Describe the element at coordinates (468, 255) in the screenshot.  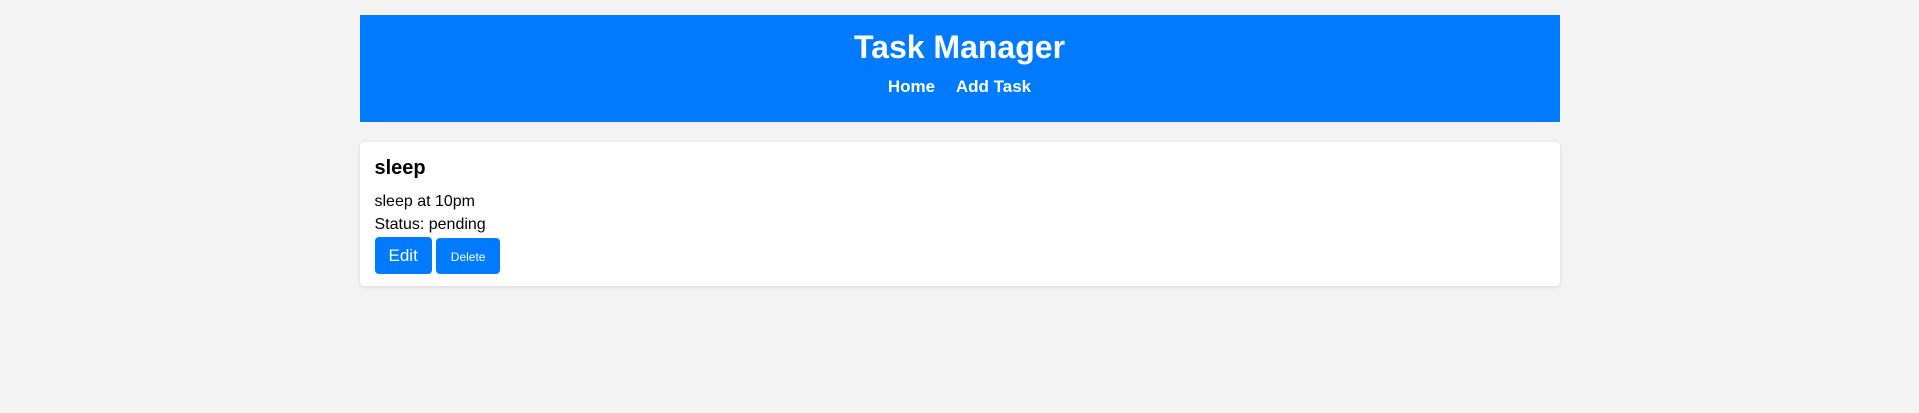
I see `delete-button: Delete` at that location.